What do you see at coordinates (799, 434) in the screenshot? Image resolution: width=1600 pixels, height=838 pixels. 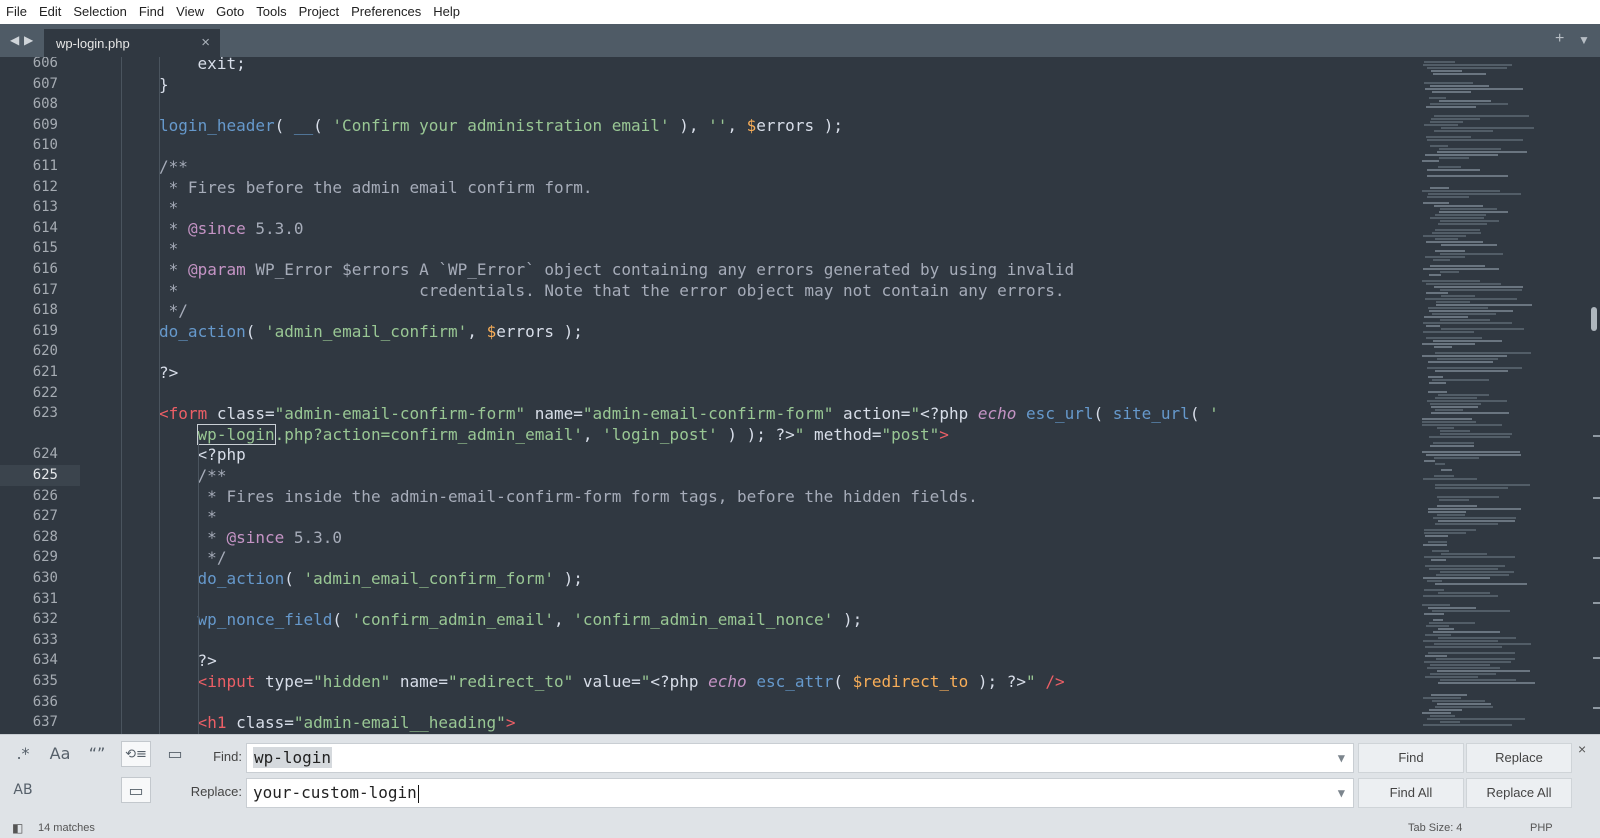 I see `code-token: "` at bounding box center [799, 434].